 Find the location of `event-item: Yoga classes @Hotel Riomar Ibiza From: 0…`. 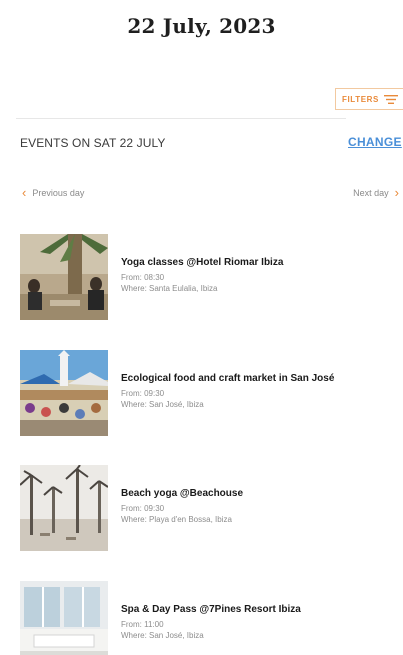

event-item: Yoga classes @Hotel Riomar Ibiza From: 0… is located at coordinates (211, 279).